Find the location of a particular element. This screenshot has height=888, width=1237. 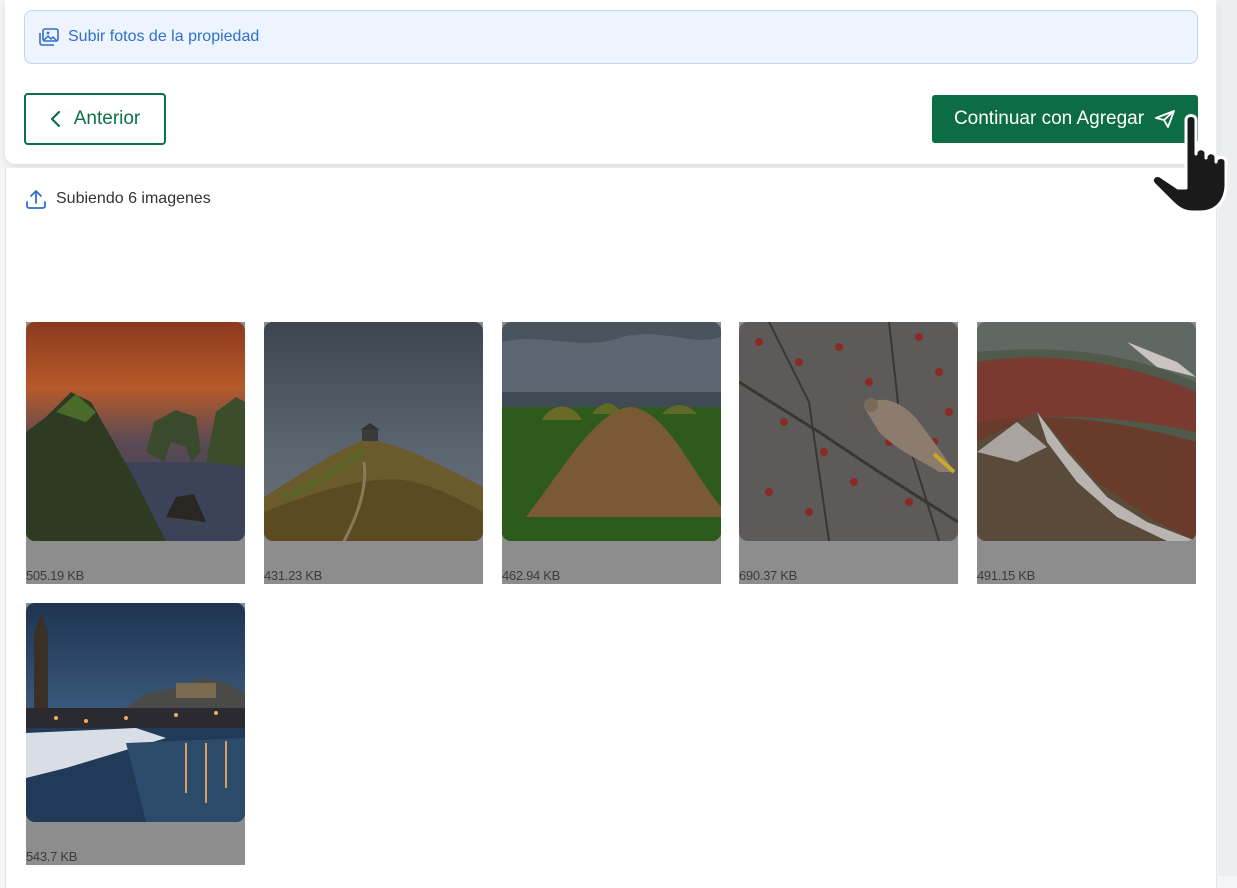

image-file-size: 690.37 KB is located at coordinates (768, 575).